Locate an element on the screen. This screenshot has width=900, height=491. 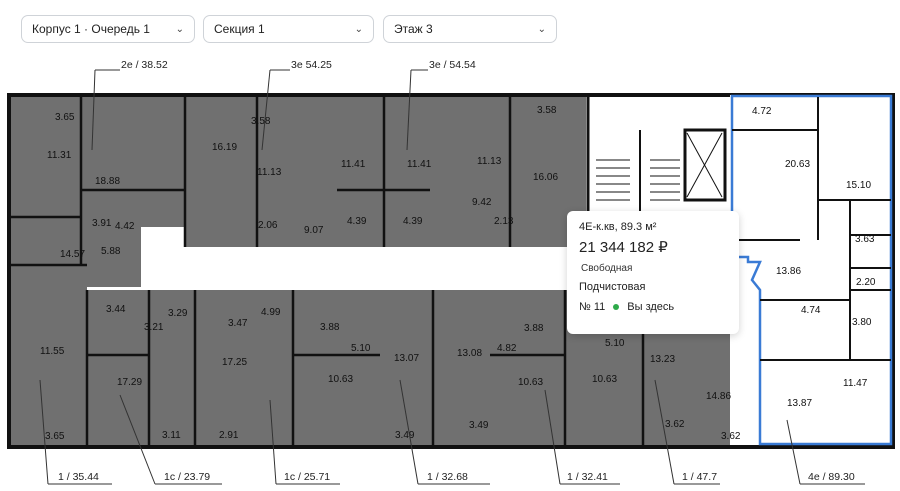
room-area: 17.29 is located at coordinates (129, 382).